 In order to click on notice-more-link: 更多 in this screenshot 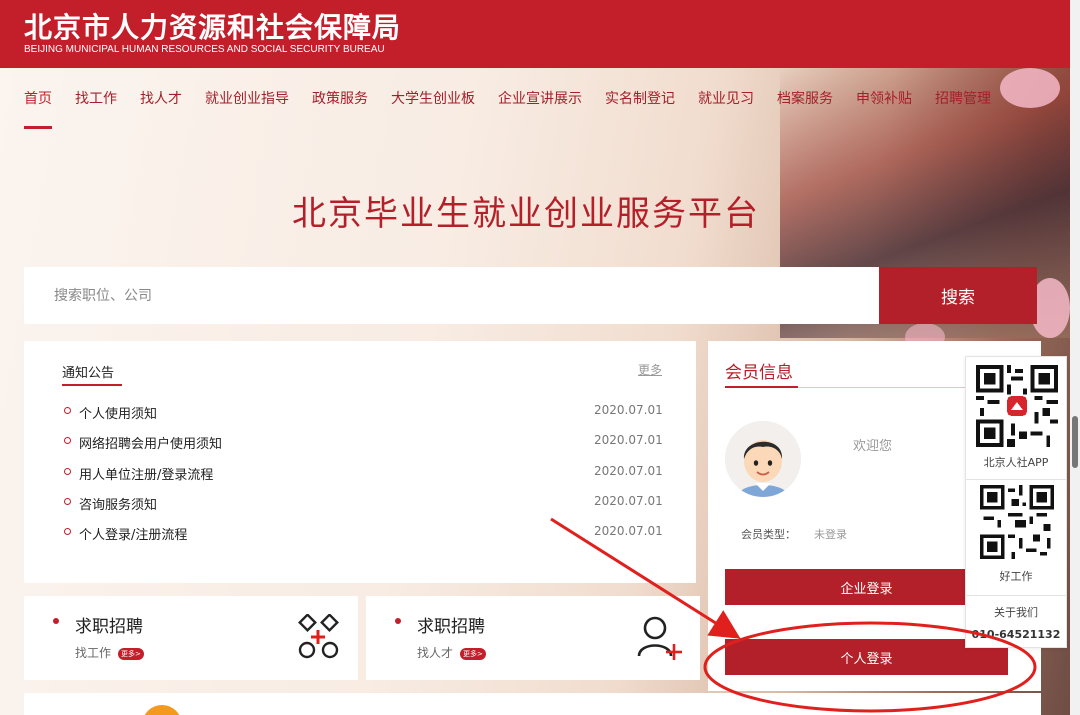, I will do `click(650, 369)`.